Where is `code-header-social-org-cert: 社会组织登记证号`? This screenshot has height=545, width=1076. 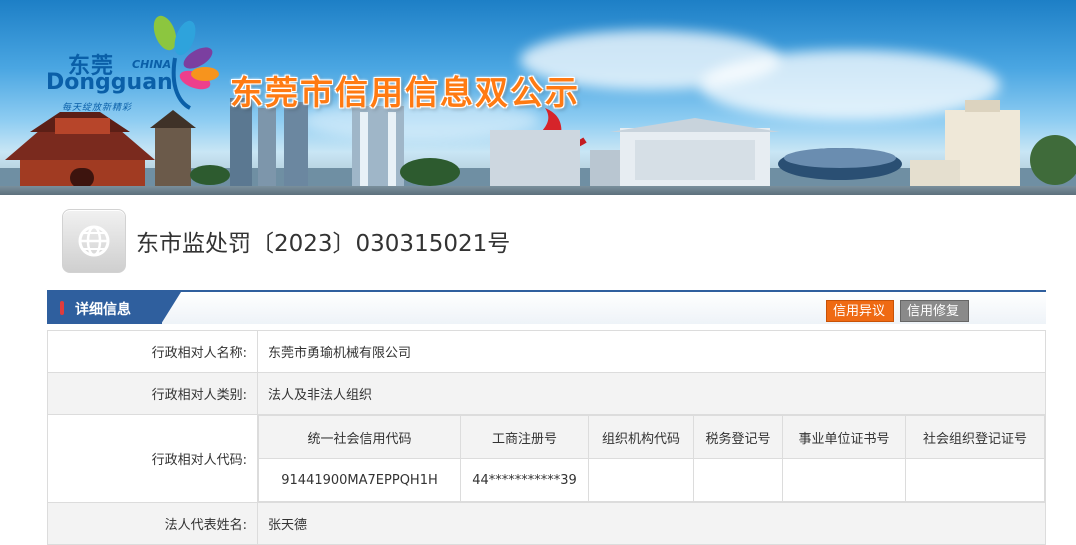
code-header-social-org-cert: 社会组织登记证号 is located at coordinates (975, 437).